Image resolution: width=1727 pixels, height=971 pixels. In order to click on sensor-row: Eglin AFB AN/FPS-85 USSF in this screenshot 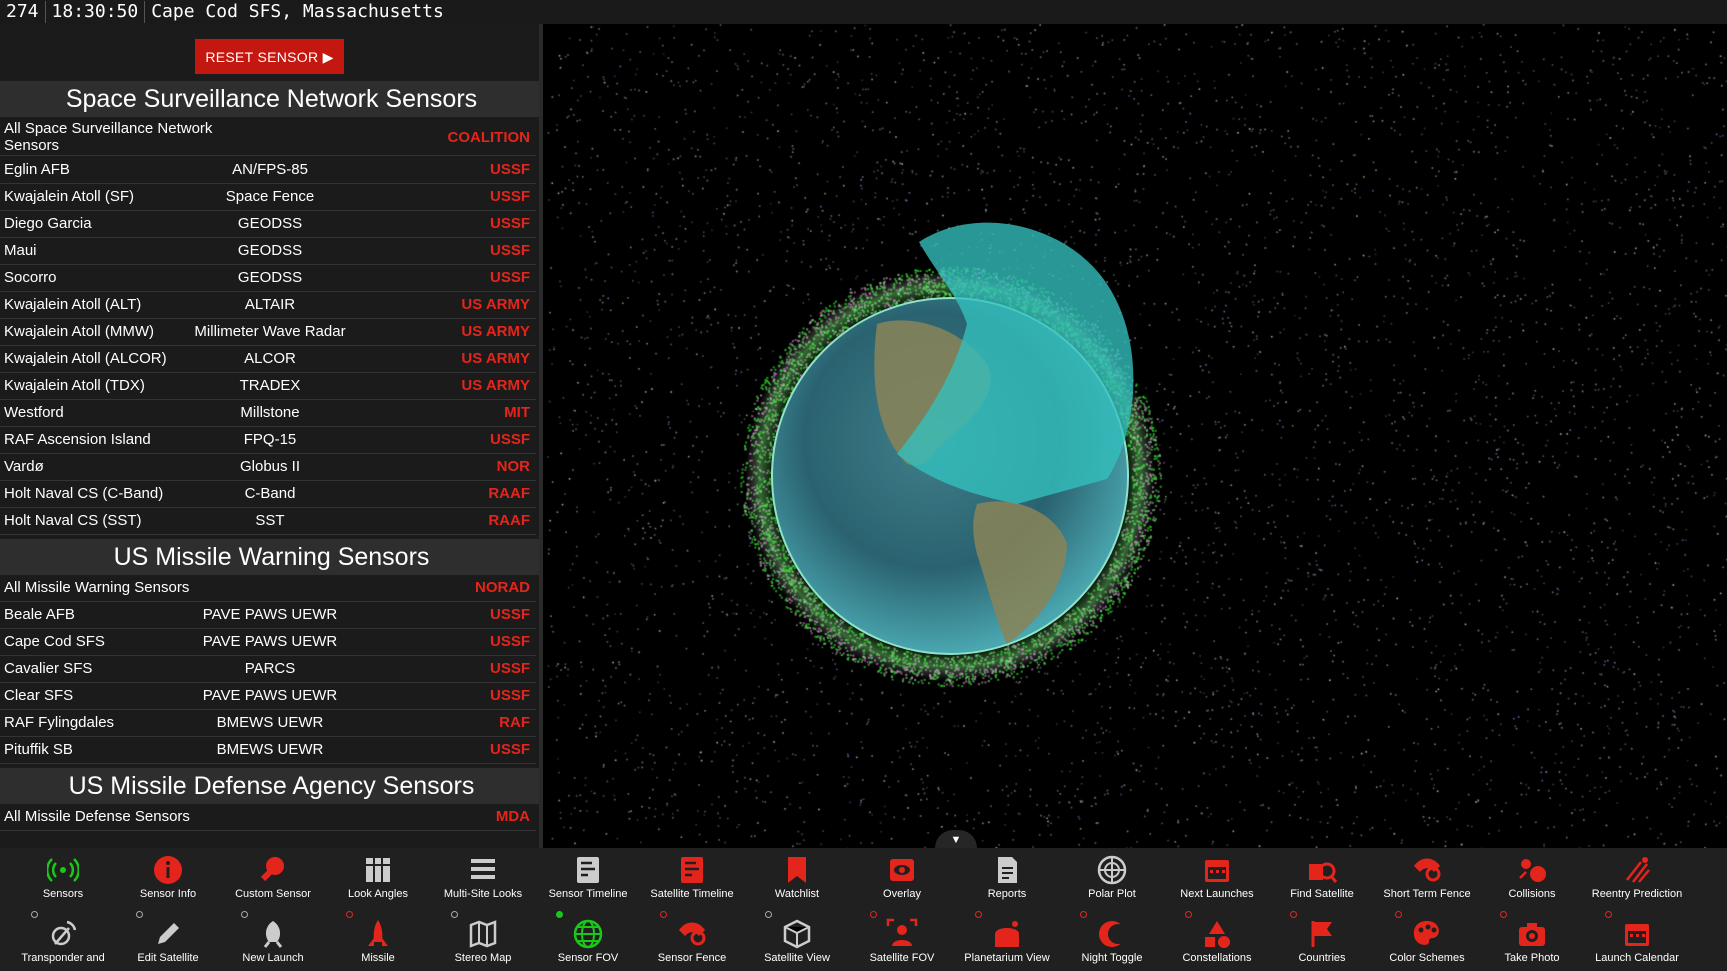, I will do `click(268, 170)`.